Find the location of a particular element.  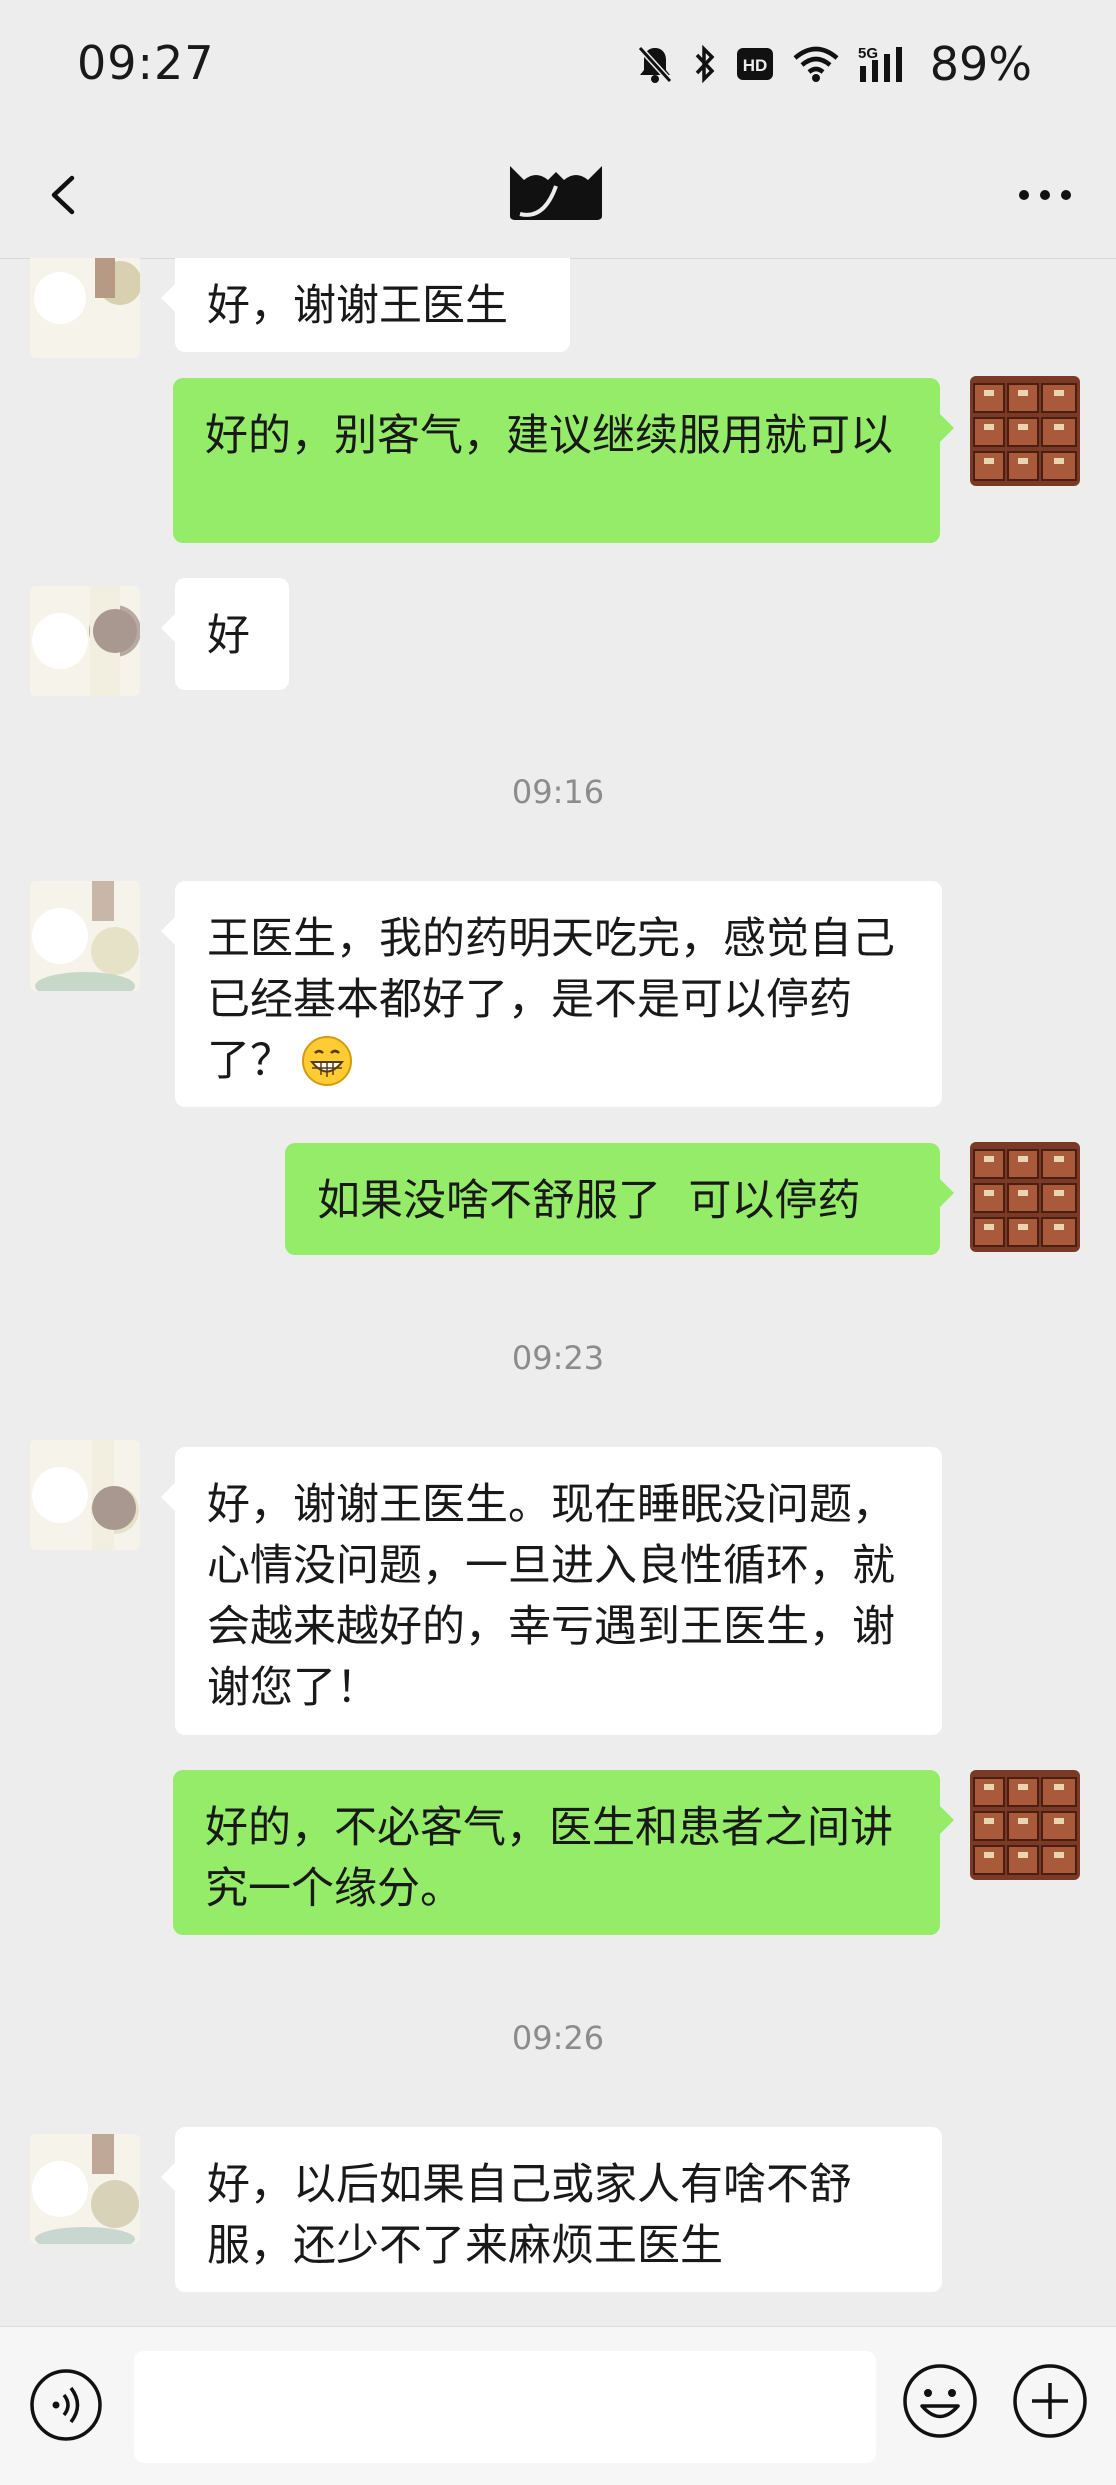

wifi-icon is located at coordinates (816, 64).